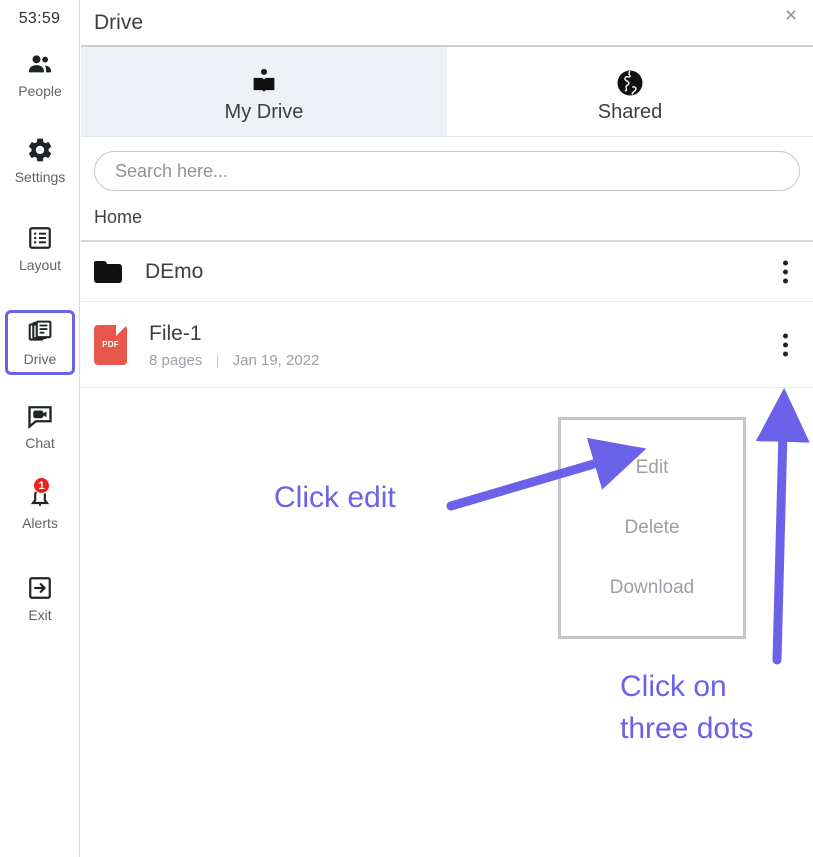 Image resolution: width=813 pixels, height=857 pixels. I want to click on context-menu-item-download: Download, so click(652, 588).